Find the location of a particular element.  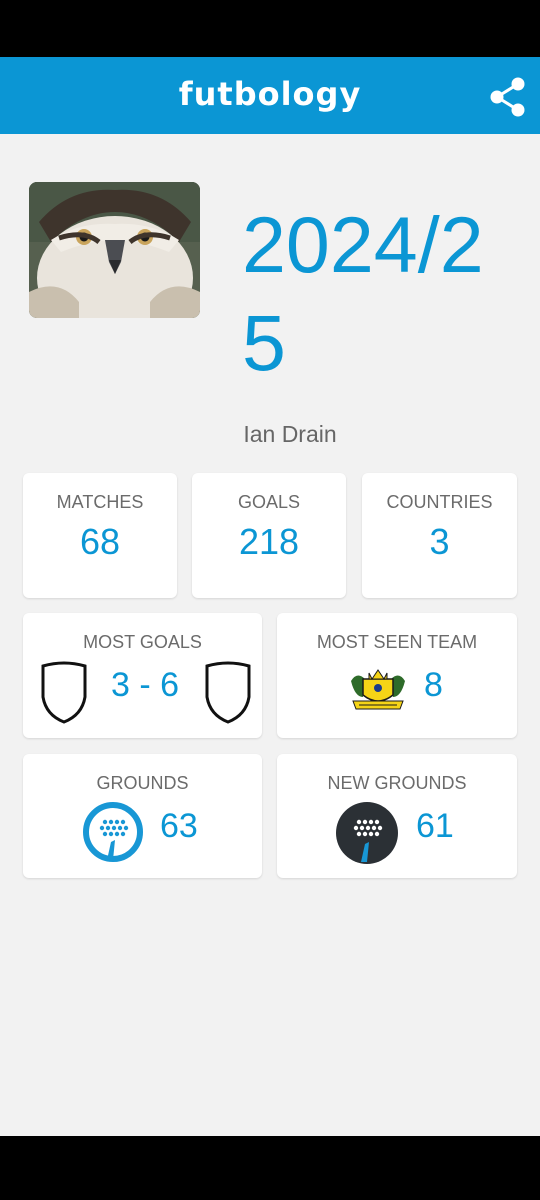

grounds-value: 63 is located at coordinates (179, 826).